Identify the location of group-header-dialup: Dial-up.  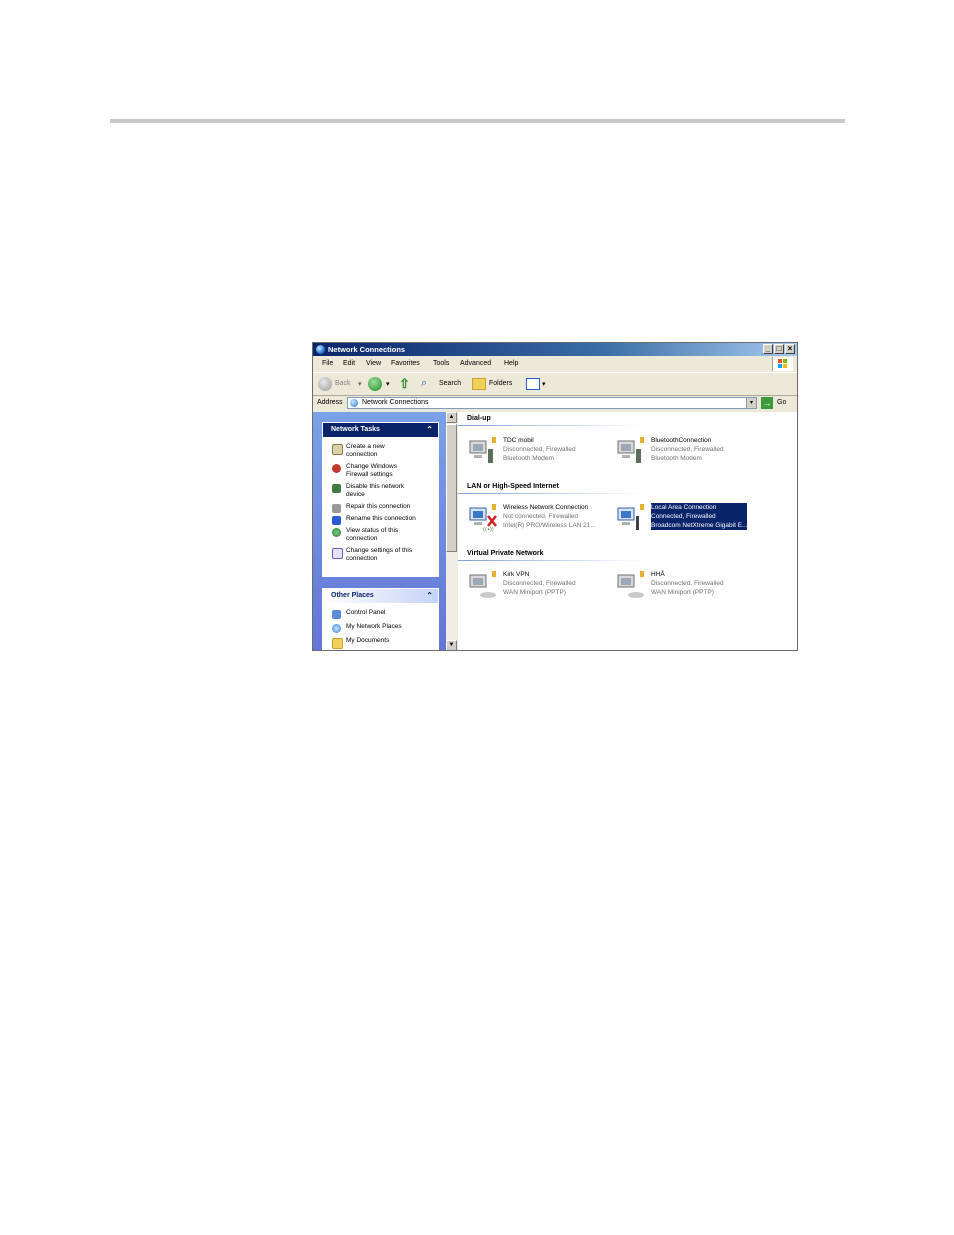
(479, 418).